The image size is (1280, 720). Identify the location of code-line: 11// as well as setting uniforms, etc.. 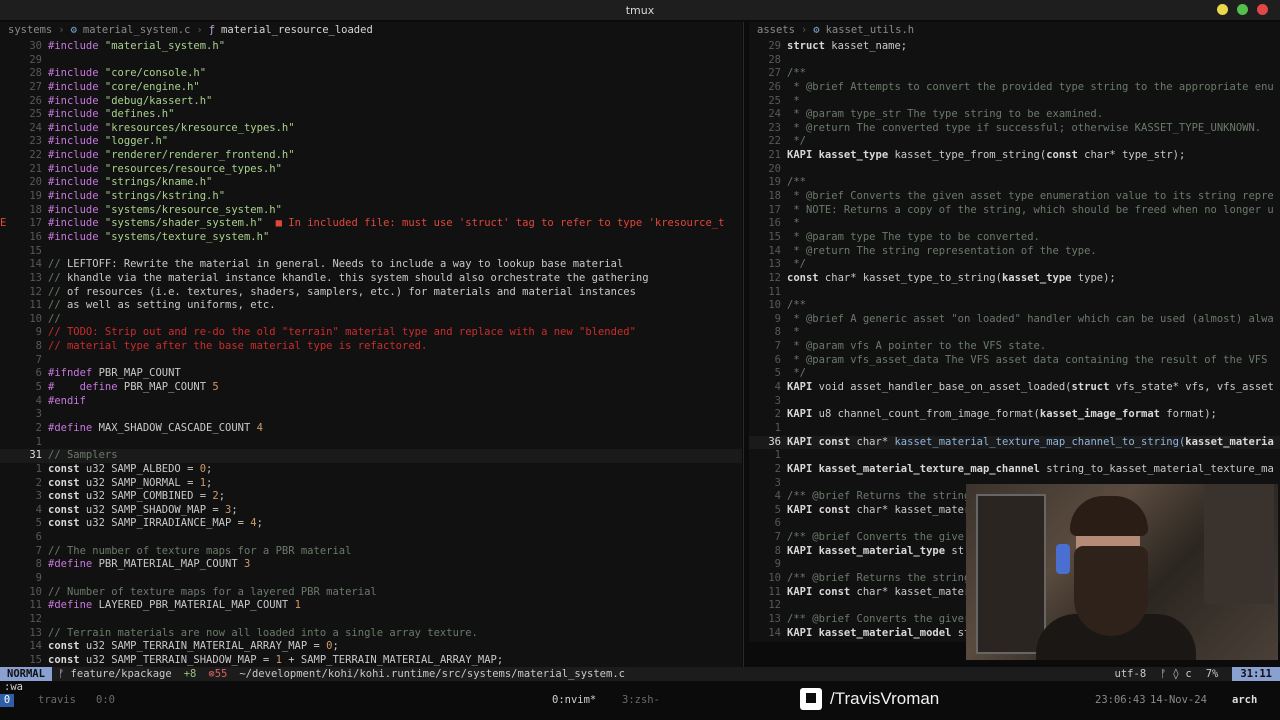
(371, 306).